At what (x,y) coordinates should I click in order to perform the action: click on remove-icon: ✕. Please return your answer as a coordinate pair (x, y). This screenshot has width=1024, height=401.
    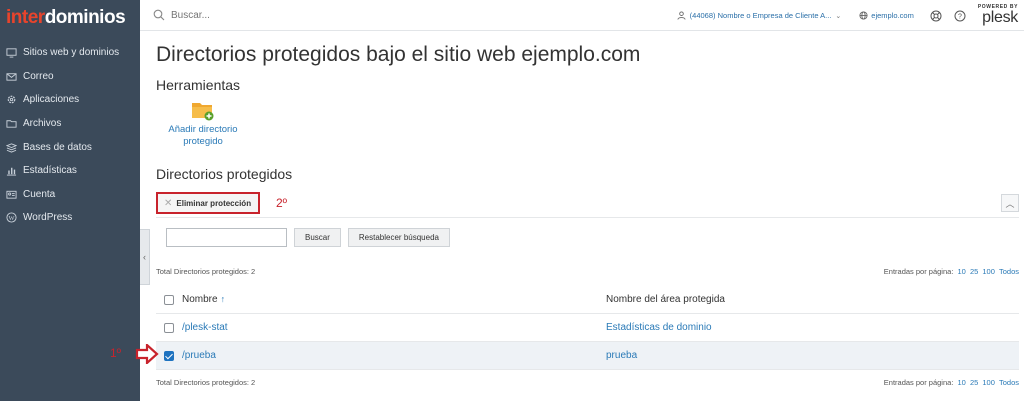
    Looking at the image, I should click on (168, 203).